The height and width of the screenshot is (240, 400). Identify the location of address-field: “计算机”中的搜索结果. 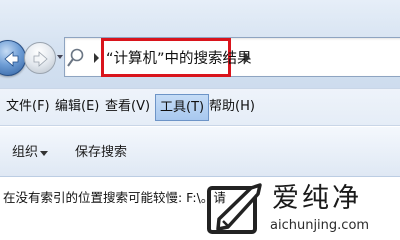
(232, 57).